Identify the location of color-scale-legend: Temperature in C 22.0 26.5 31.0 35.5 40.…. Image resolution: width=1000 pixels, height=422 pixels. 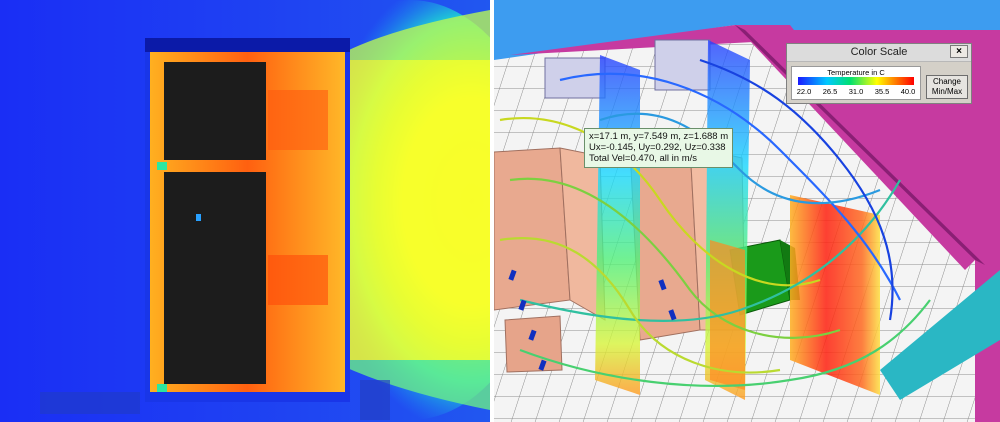
(856, 83).